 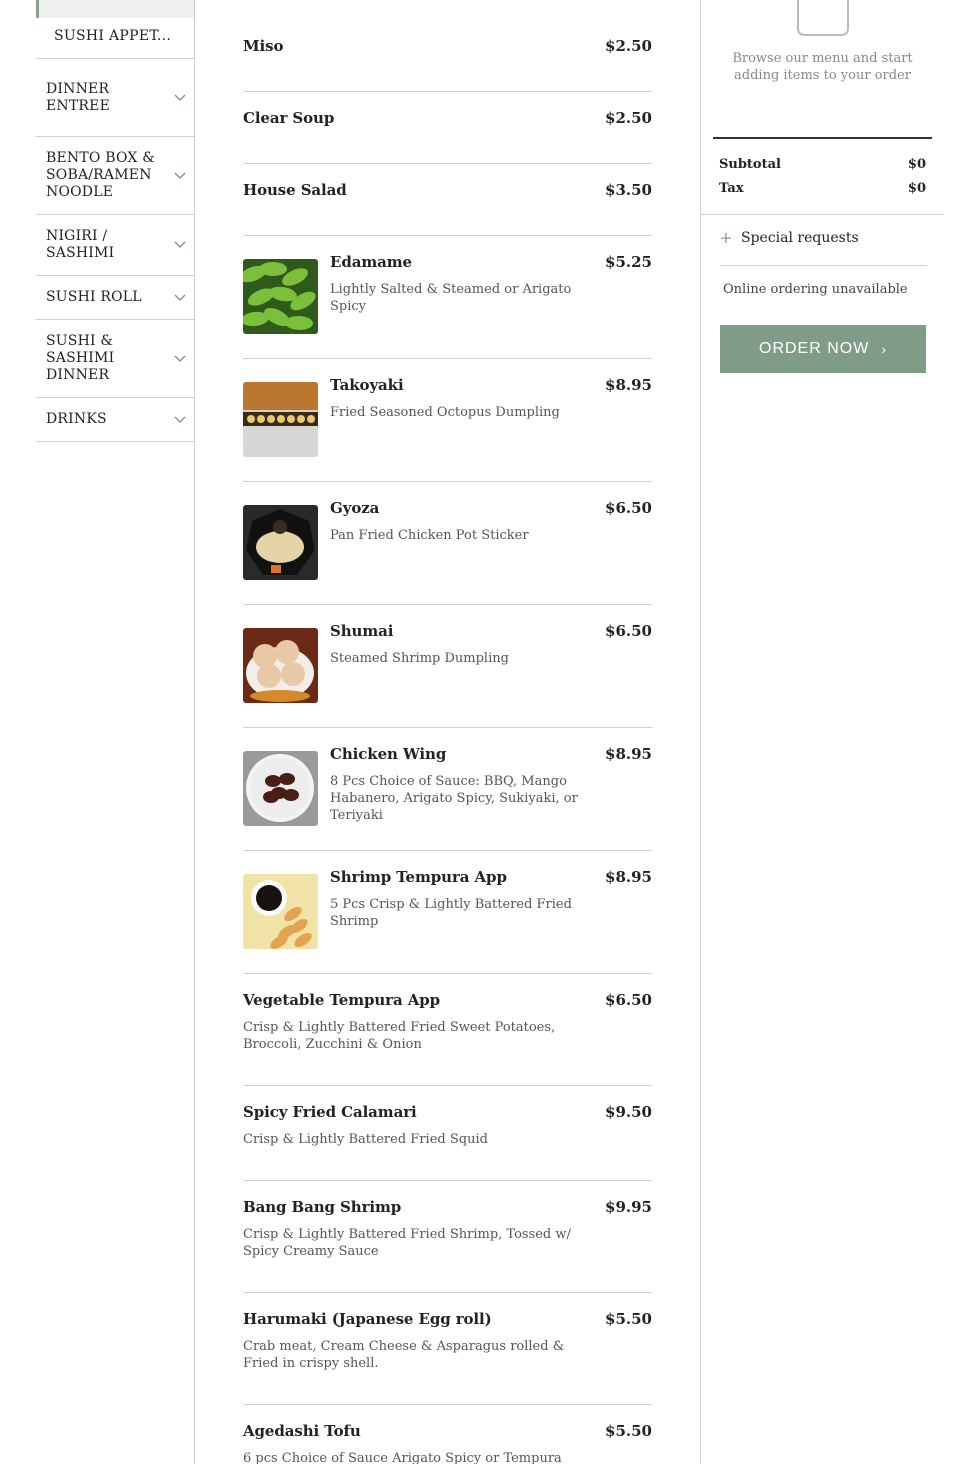 What do you see at coordinates (355, 508) in the screenshot?
I see `menu-item-name: Gyoza` at bounding box center [355, 508].